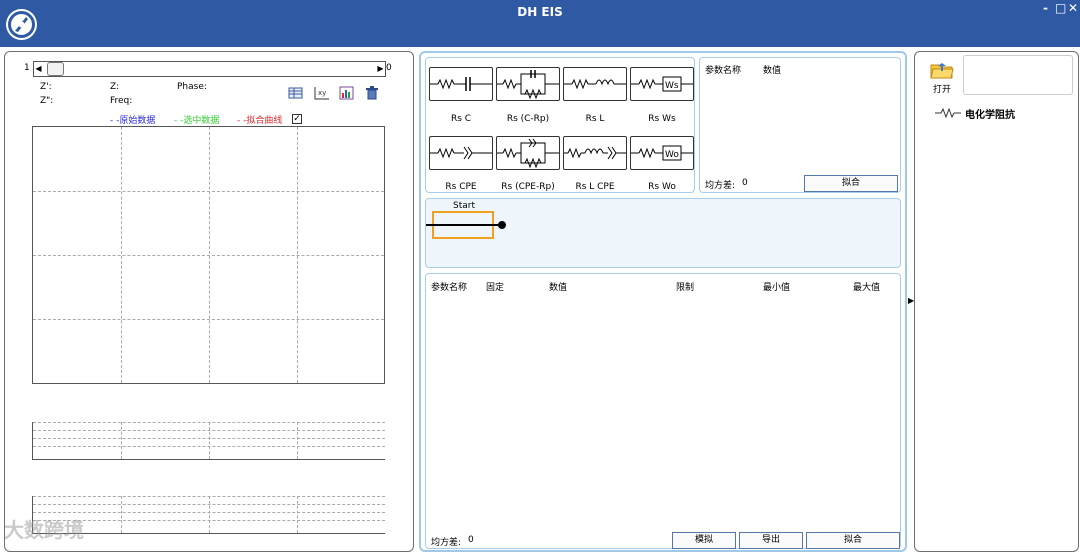 Image resolution: width=1080 pixels, height=552 pixels. I want to click on z-imag-readout: Z":, so click(47, 101).